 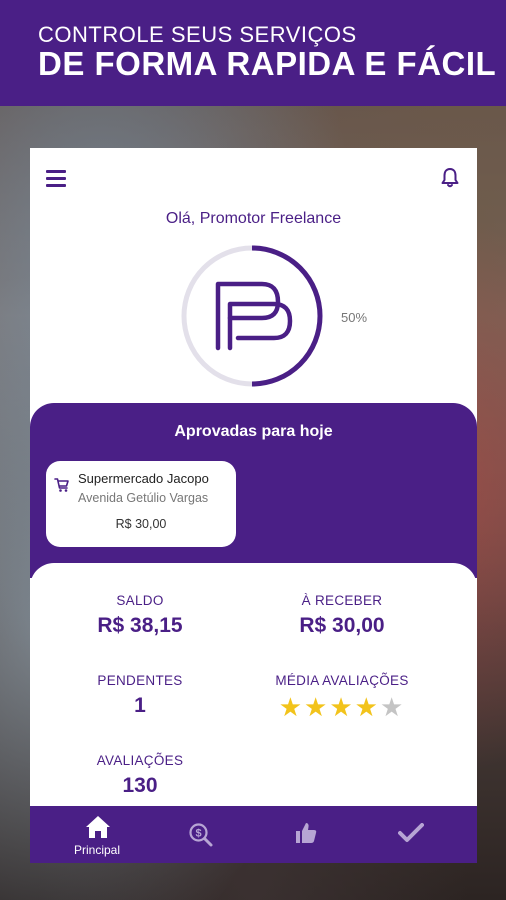 I want to click on nav-principal-label: Principal, so click(x=97, y=850).